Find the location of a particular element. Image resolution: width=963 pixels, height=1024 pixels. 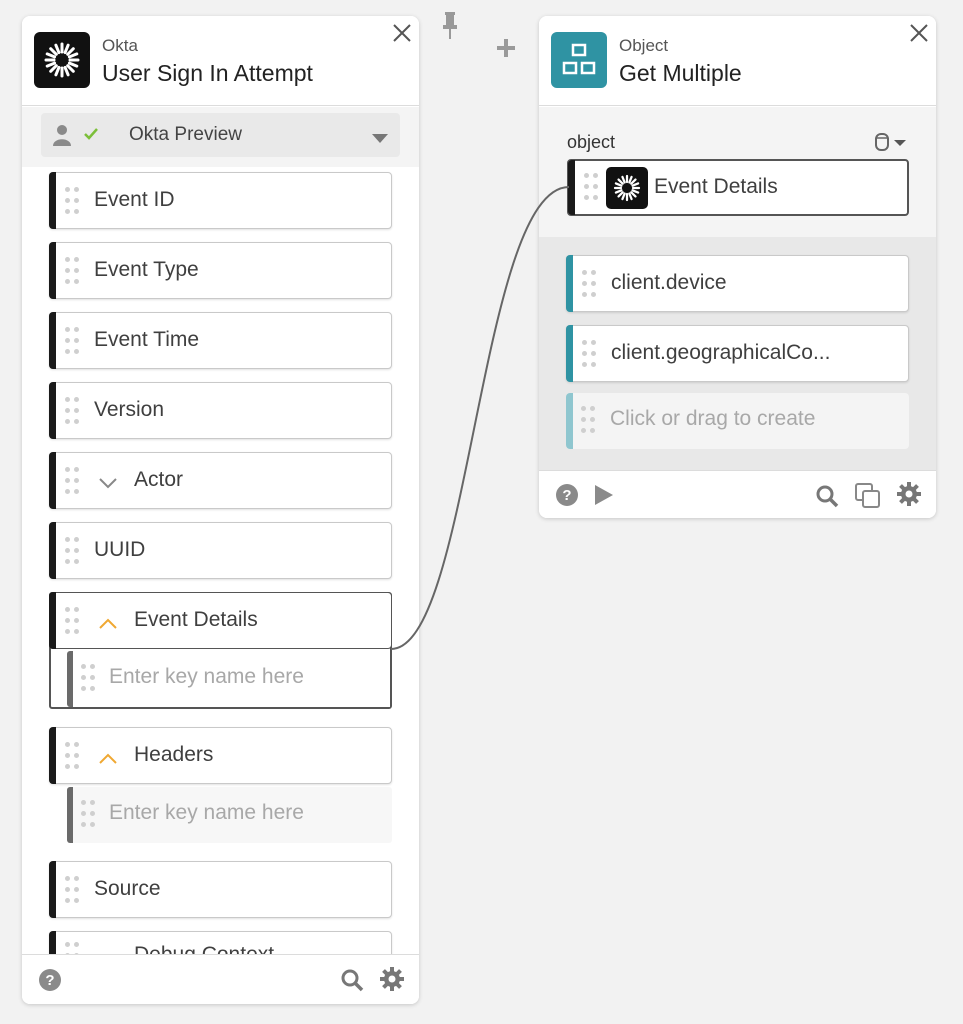

user-icon is located at coordinates (62, 137).